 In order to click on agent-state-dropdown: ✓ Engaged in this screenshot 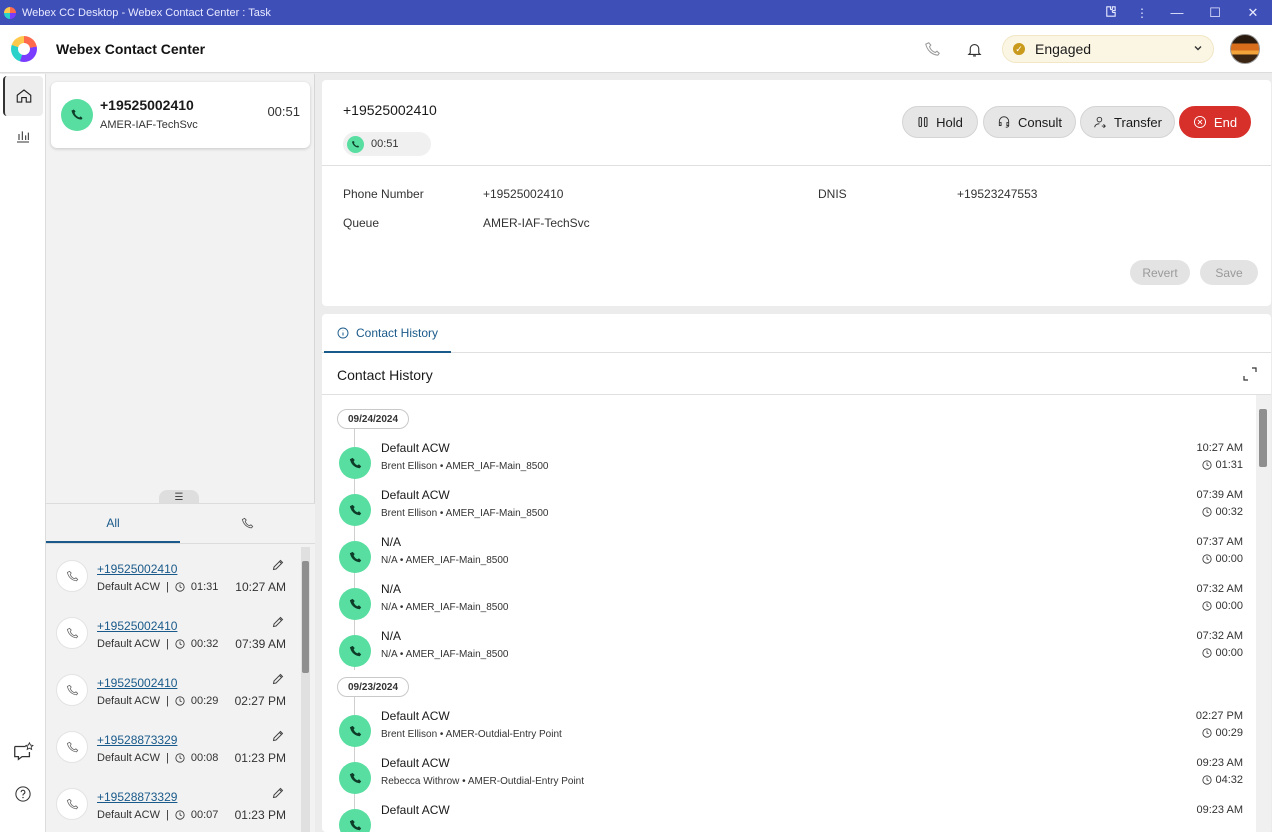, I will do `click(1108, 49)`.